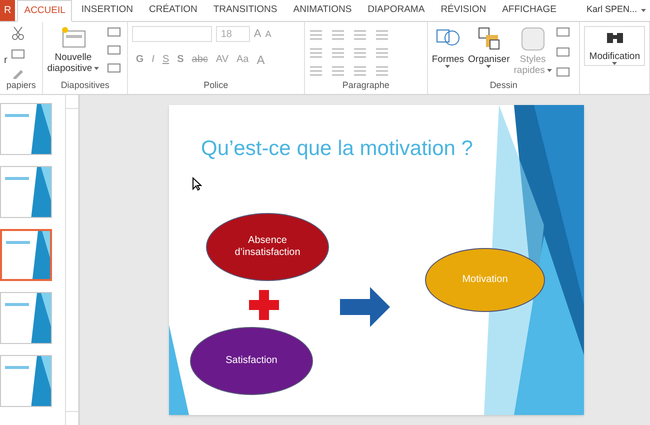 This screenshot has width=650, height=425. I want to click on new-slide-icon, so click(73, 37).